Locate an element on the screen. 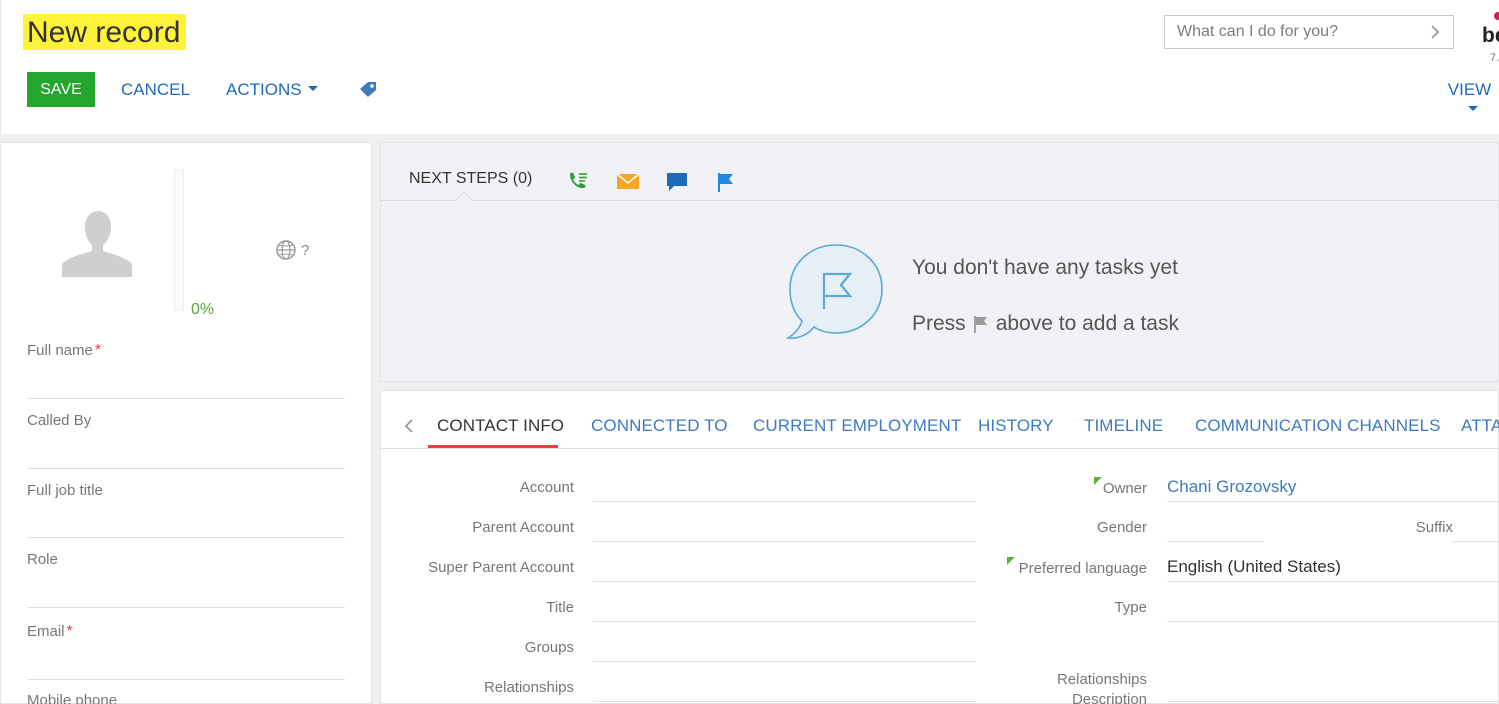 Image resolution: width=1499 pixels, height=704 pixels. next-steps-title: NEXT STEPS (0) is located at coordinates (471, 178).